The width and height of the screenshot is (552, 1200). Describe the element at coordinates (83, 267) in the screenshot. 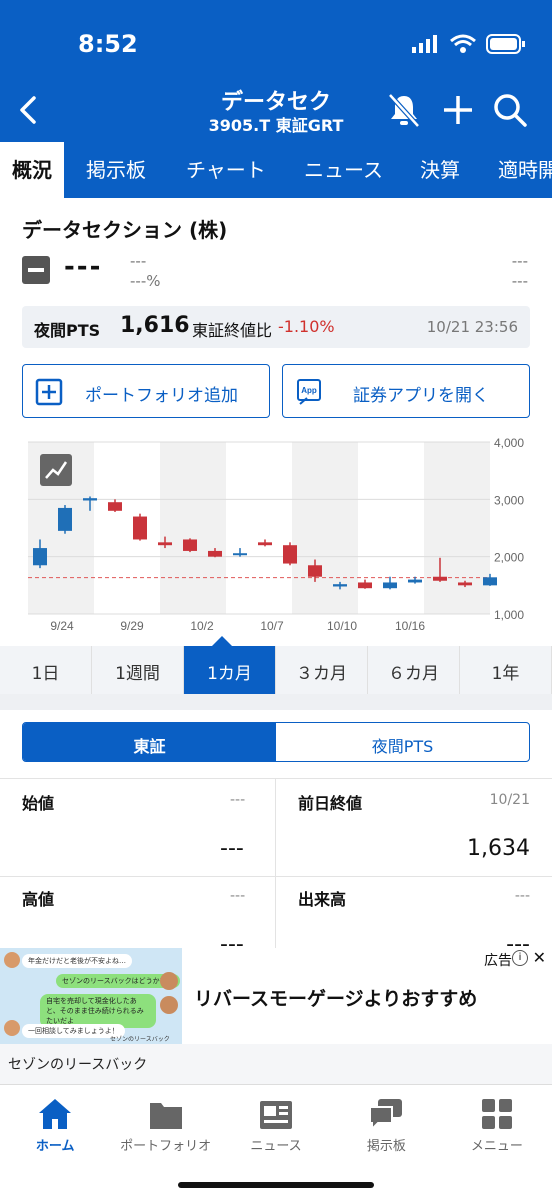

I see `current-price: ---` at that location.